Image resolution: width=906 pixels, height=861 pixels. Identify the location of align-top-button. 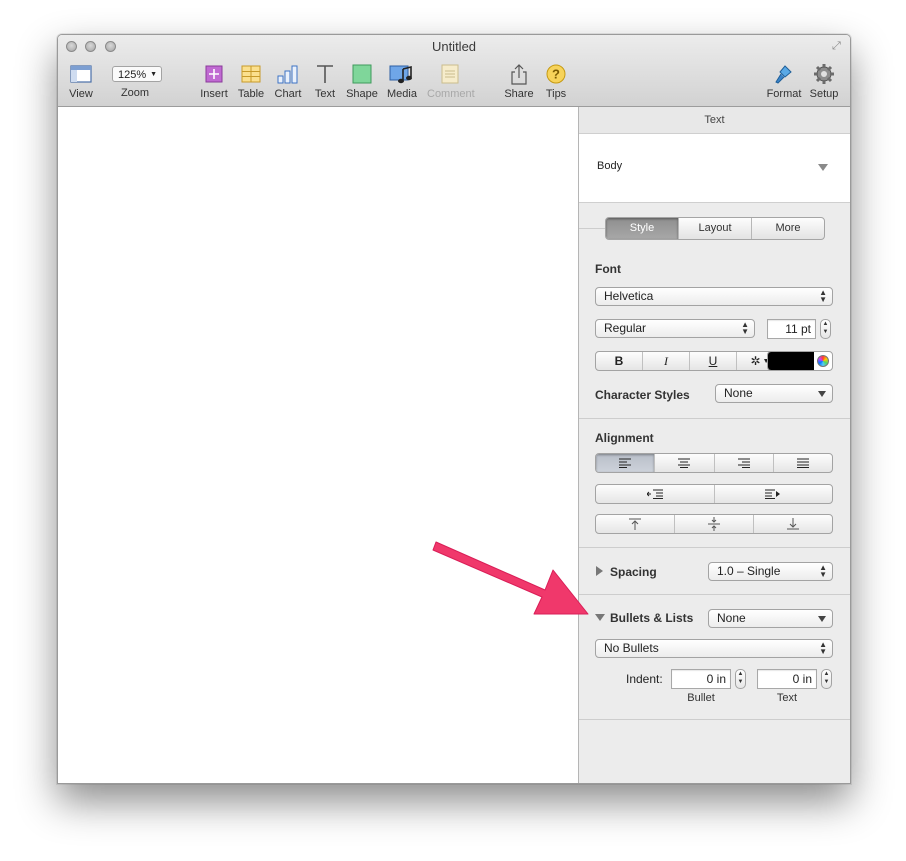
(635, 524).